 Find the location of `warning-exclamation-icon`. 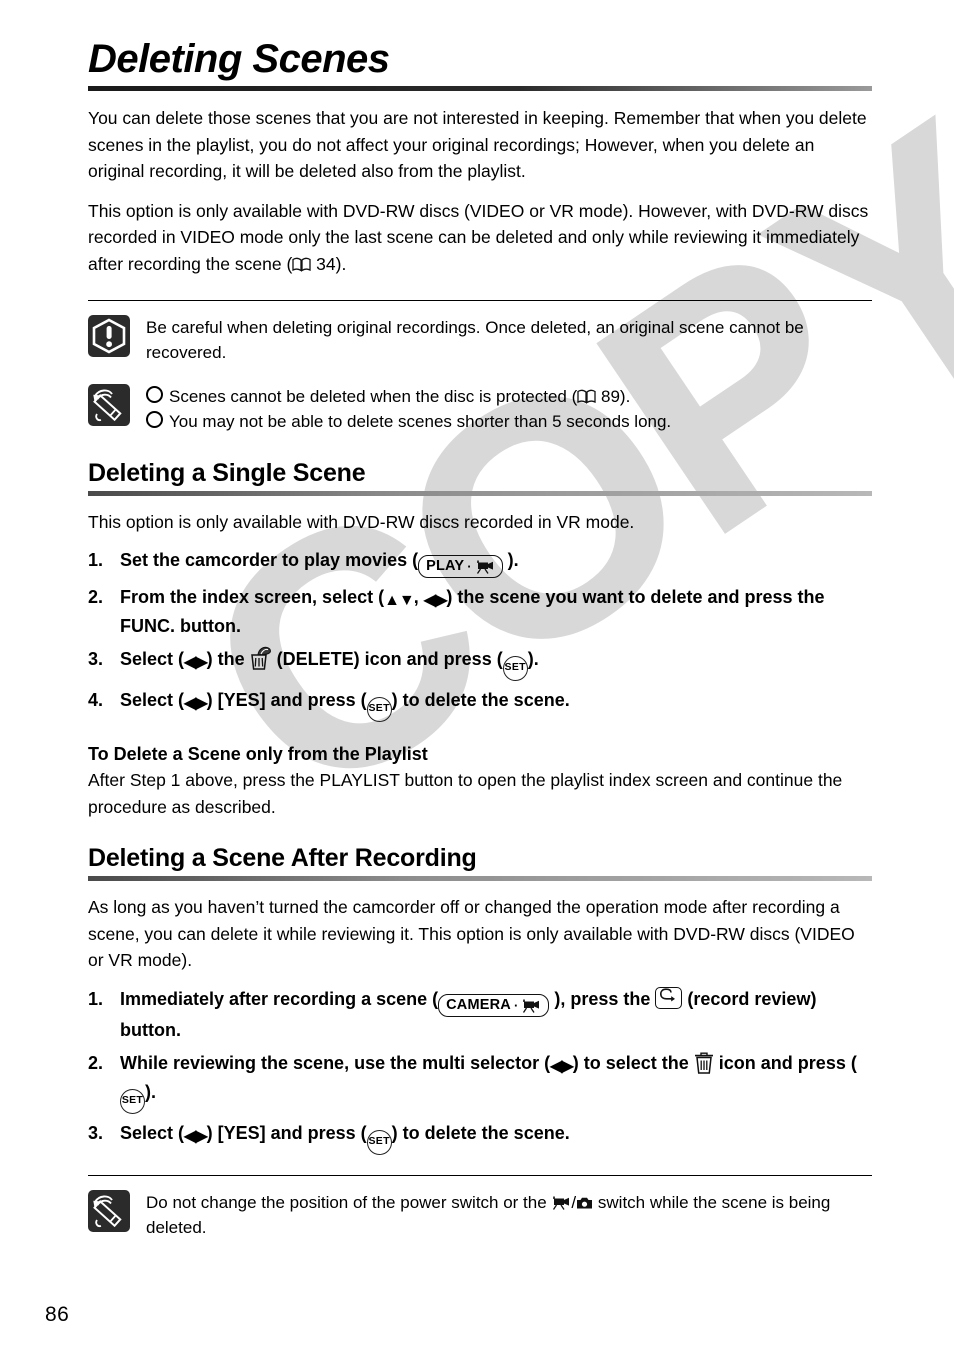

warning-exclamation-icon is located at coordinates (109, 335).